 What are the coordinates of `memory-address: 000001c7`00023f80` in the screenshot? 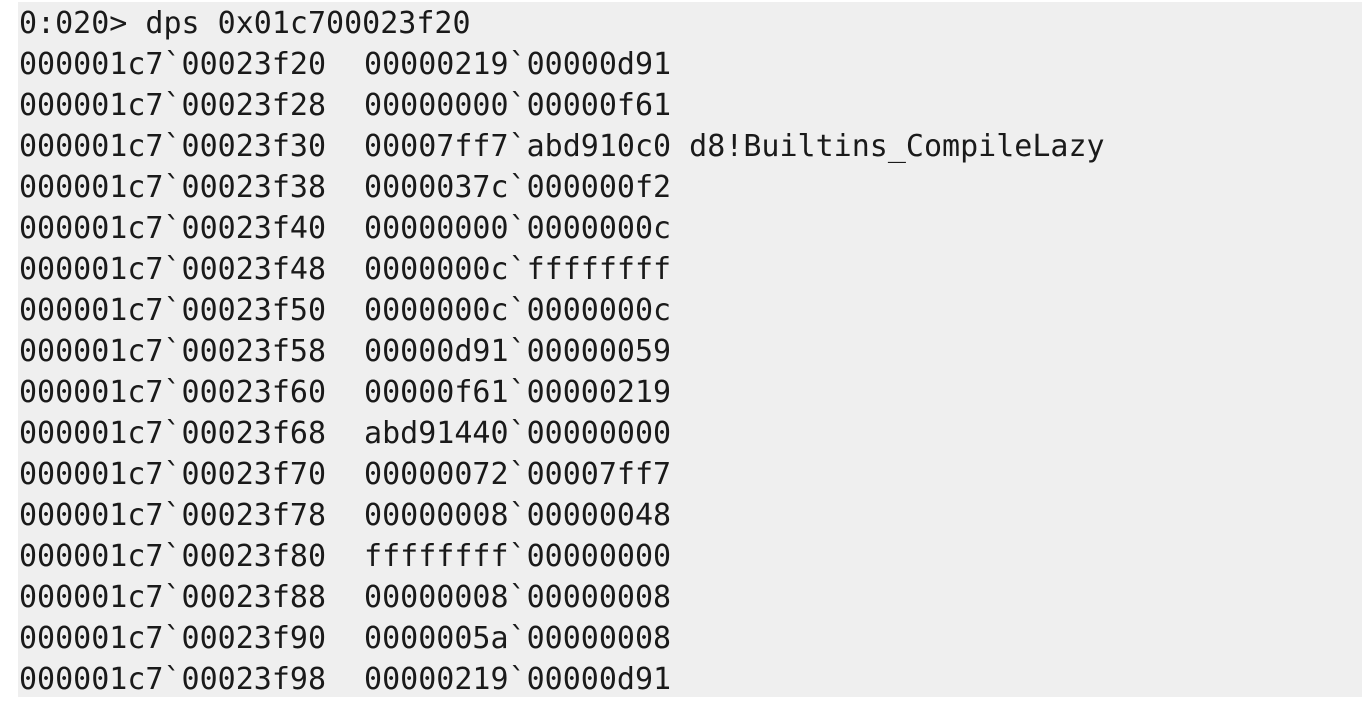 It's located at (173, 556).